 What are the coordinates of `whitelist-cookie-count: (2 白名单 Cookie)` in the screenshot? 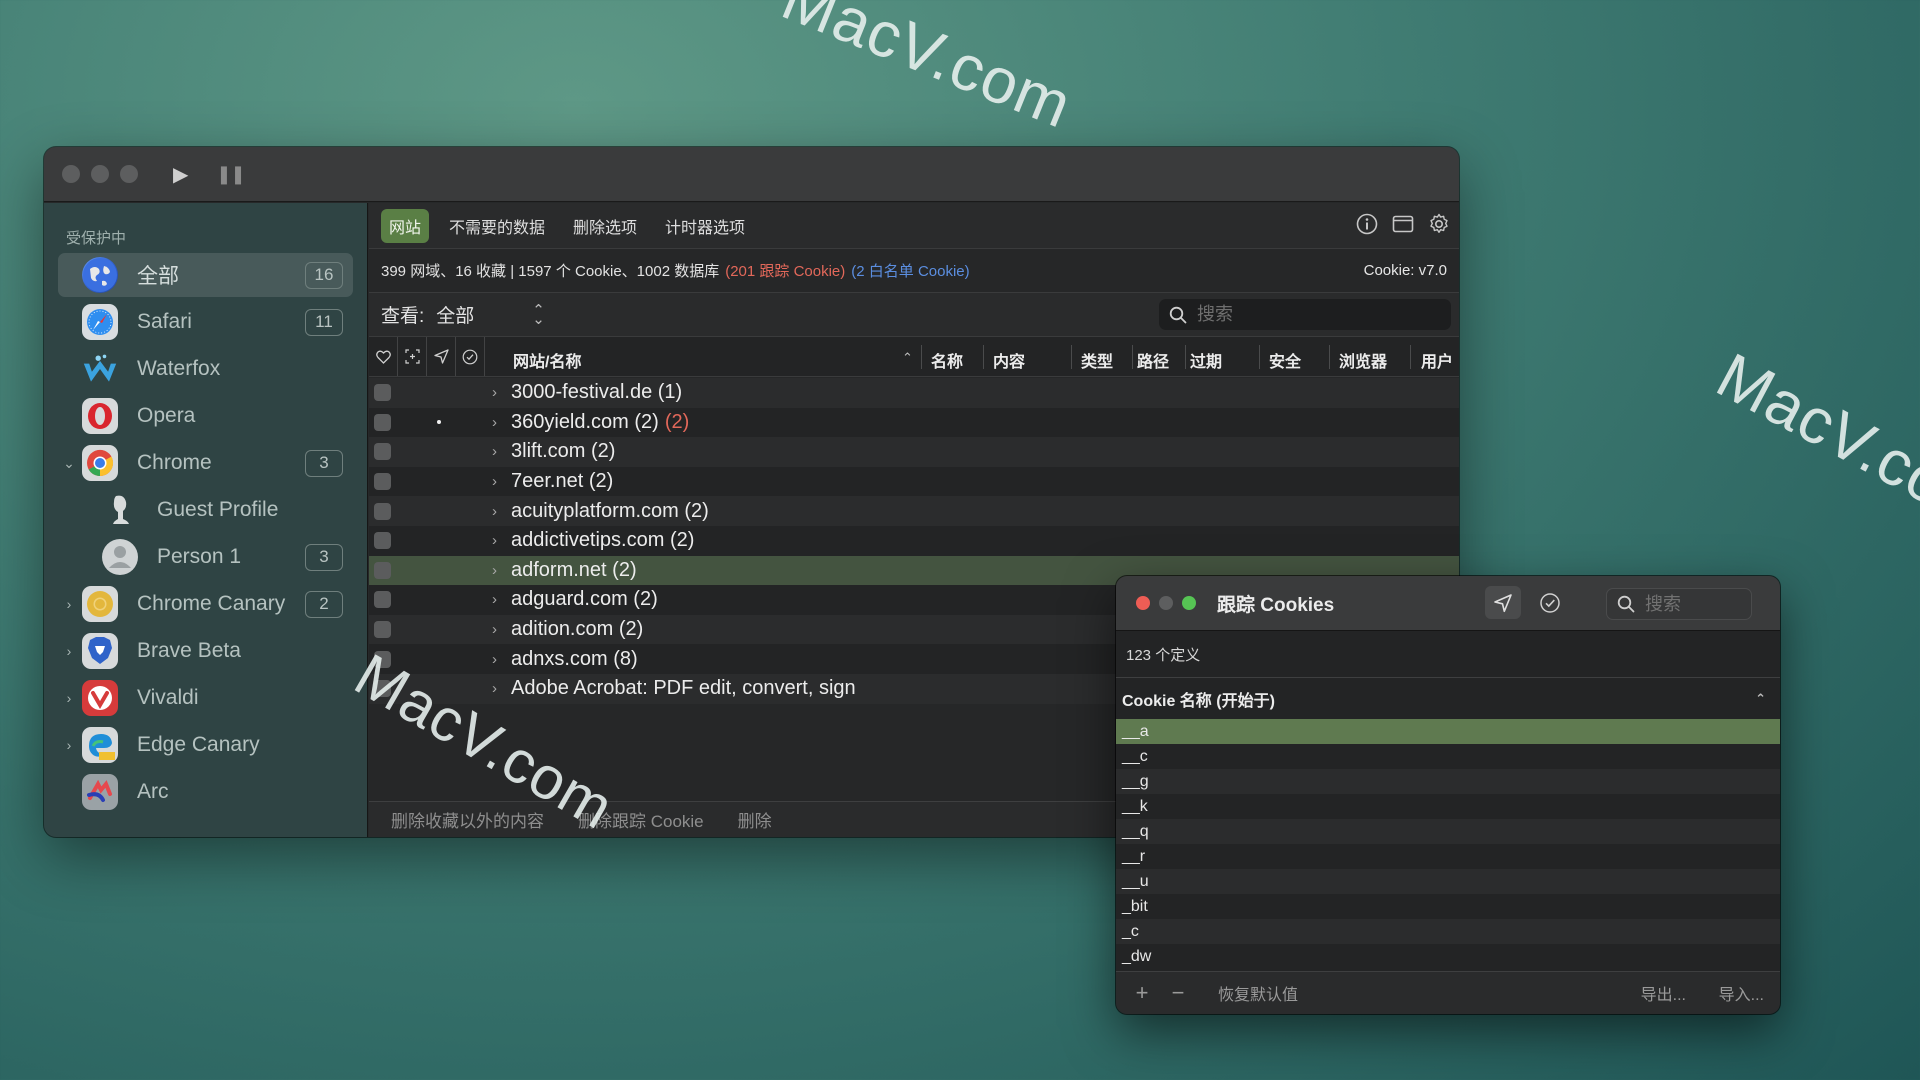 It's located at (910, 270).